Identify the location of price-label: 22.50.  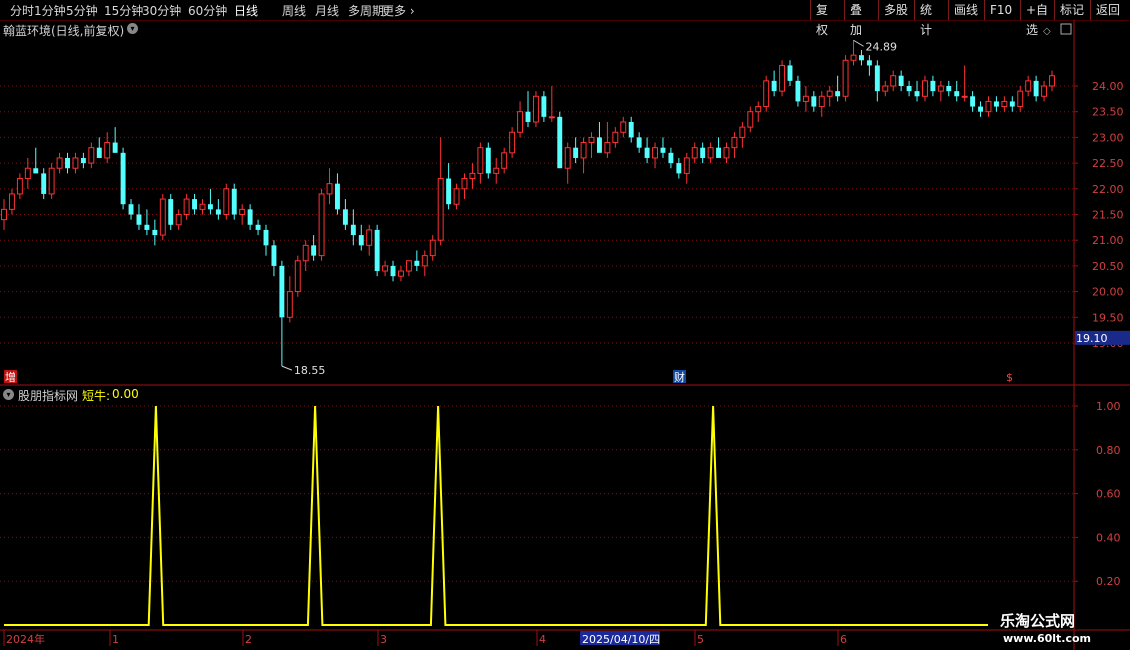
(1108, 163).